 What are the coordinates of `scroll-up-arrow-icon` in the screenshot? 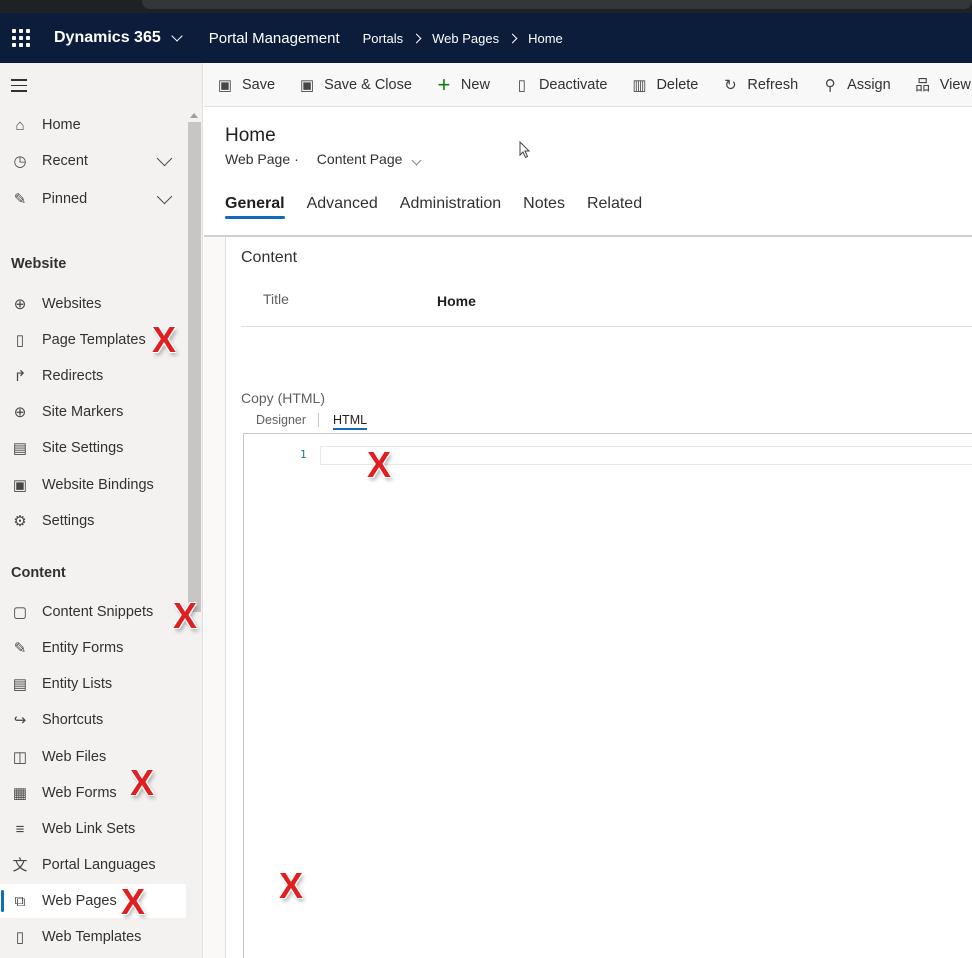 It's located at (194, 115).